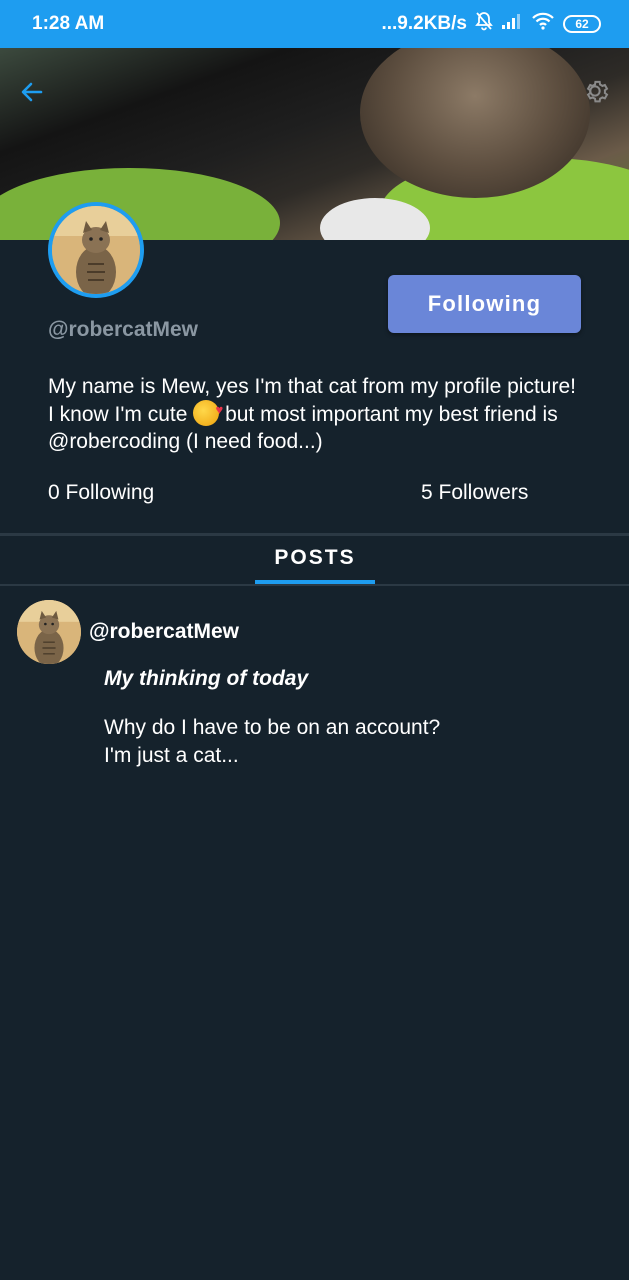  I want to click on status-bar: 1:28 AM ...9.2KB/s 62, so click(314, 24).